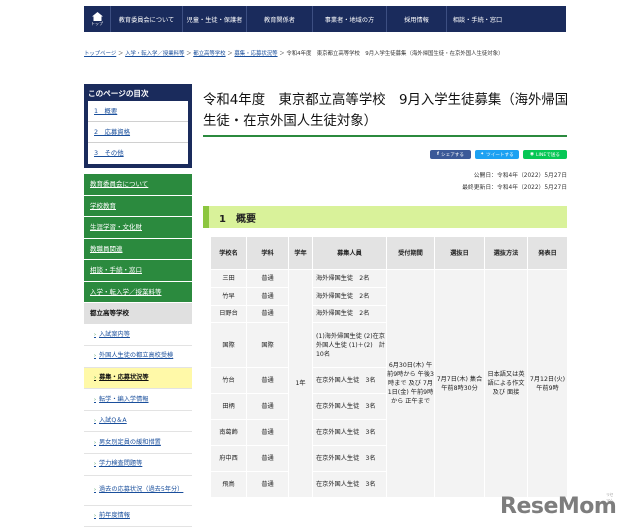 The height and width of the screenshot is (528, 640). Describe the element at coordinates (255, 54) in the screenshot. I see `breadcrumb-recruitment: 募集・応募状況等` at that location.